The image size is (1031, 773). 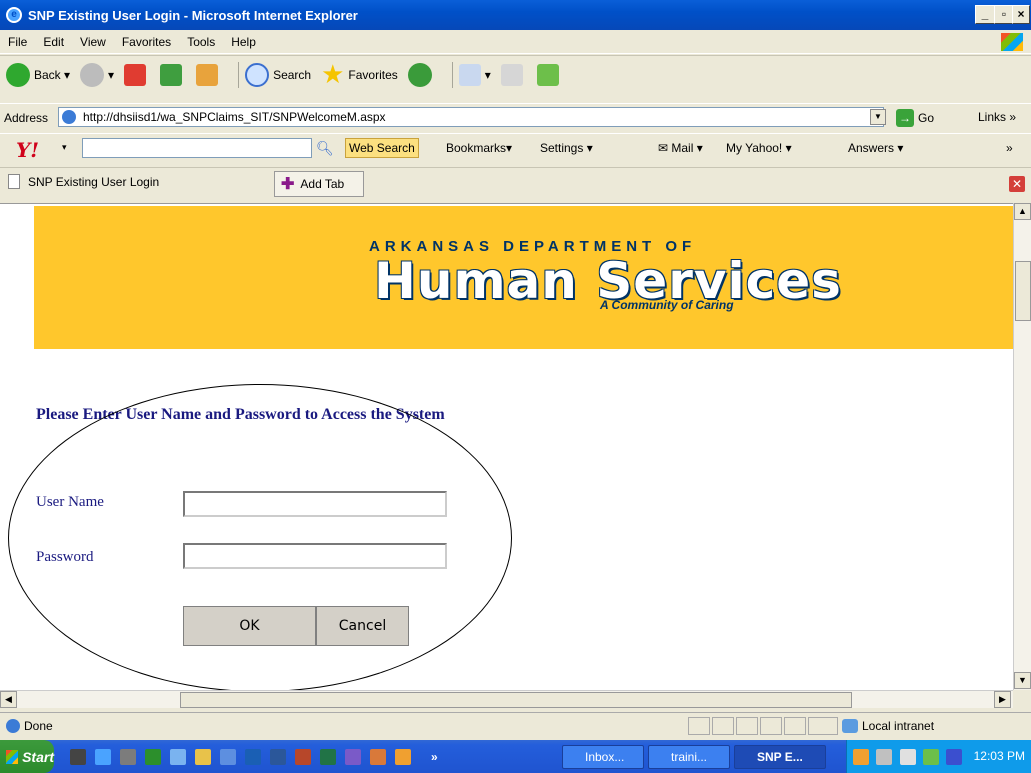 I want to click on bookmarks-button: Bookmarks▾, so click(x=479, y=148).